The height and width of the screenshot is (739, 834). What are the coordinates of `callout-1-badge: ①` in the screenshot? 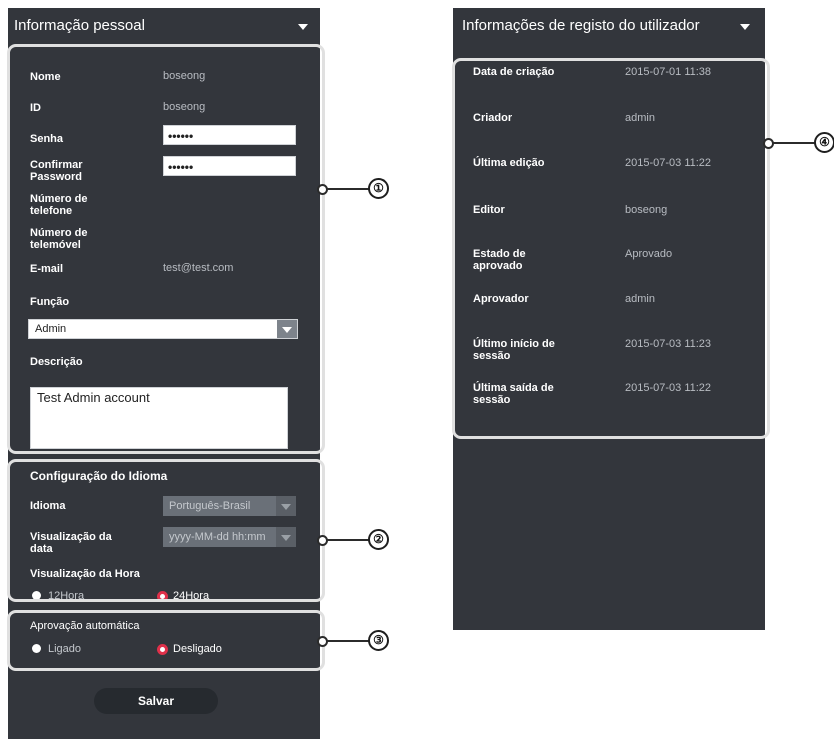 It's located at (378, 188).